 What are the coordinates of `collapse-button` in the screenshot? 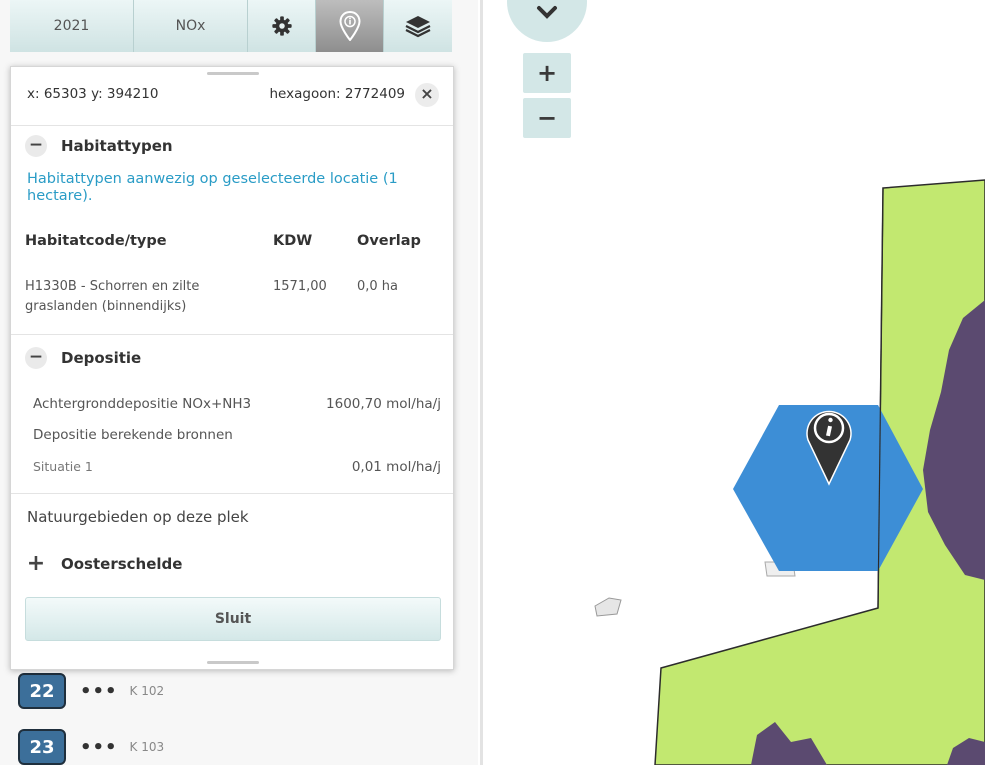 It's located at (547, 21).